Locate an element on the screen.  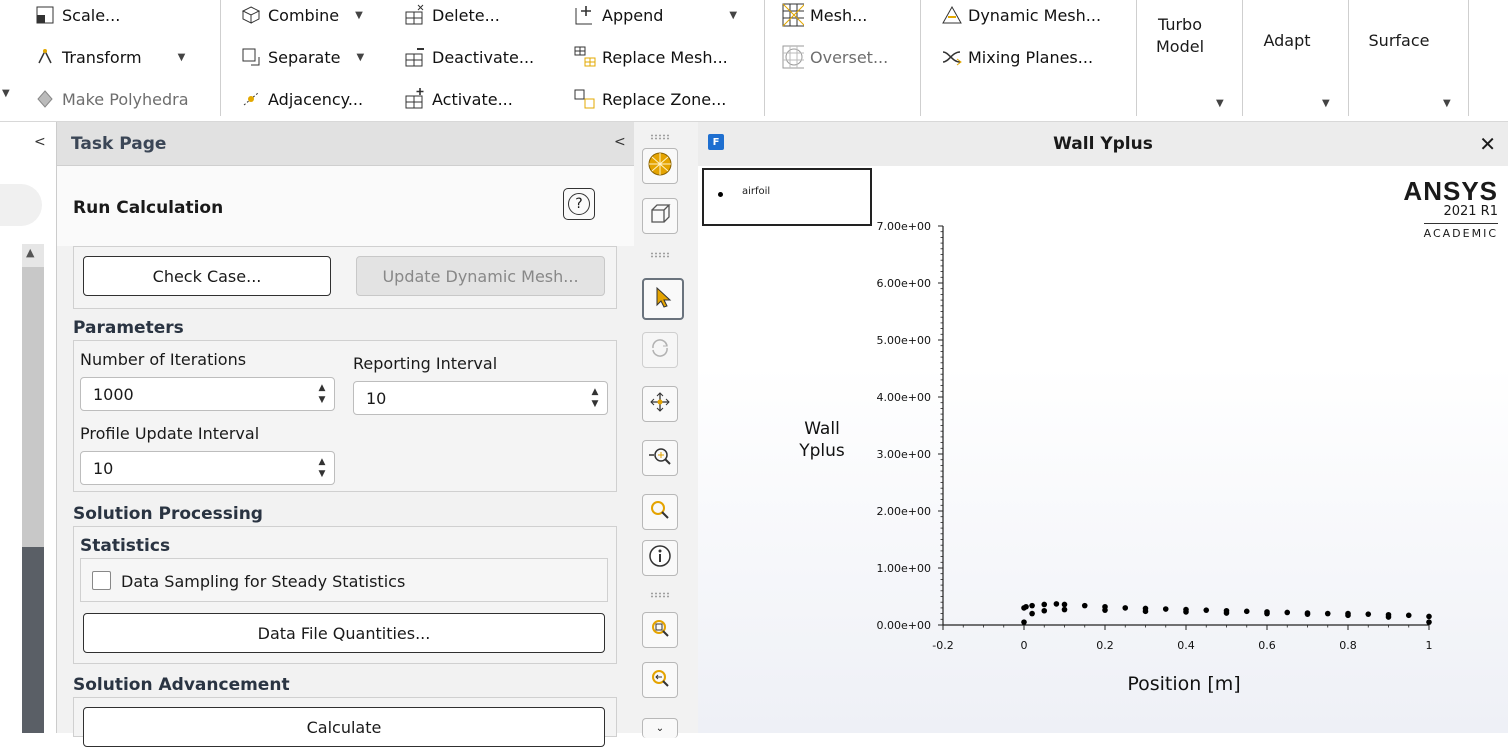
view-cube-button is located at coordinates (660, 216).